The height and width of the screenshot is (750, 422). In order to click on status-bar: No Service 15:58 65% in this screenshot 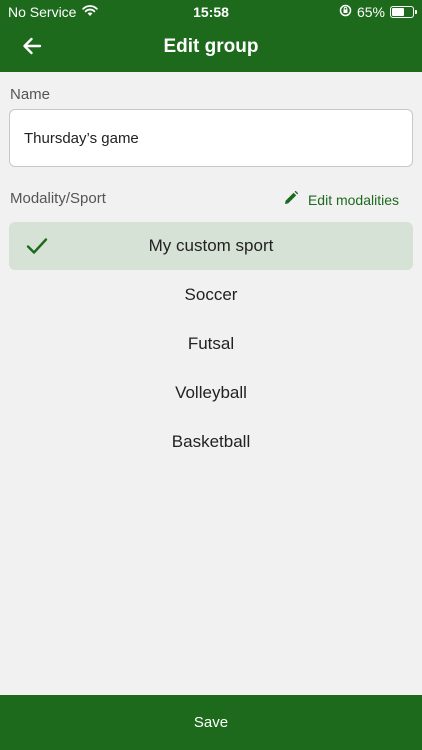, I will do `click(211, 12)`.